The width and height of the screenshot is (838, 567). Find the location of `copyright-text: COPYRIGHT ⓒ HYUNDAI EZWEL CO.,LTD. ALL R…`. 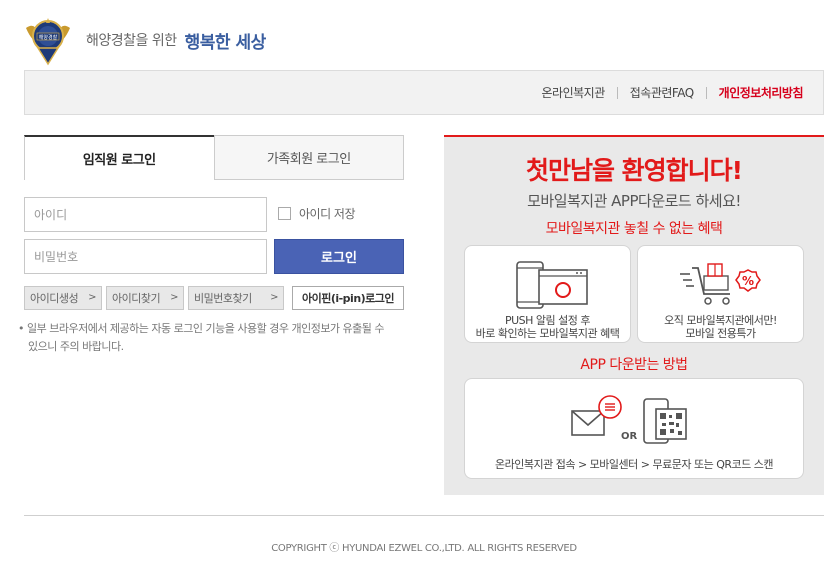

copyright-text: COPYRIGHT ⓒ HYUNDAI EZWEL CO.,LTD. ALL R… is located at coordinates (424, 548).